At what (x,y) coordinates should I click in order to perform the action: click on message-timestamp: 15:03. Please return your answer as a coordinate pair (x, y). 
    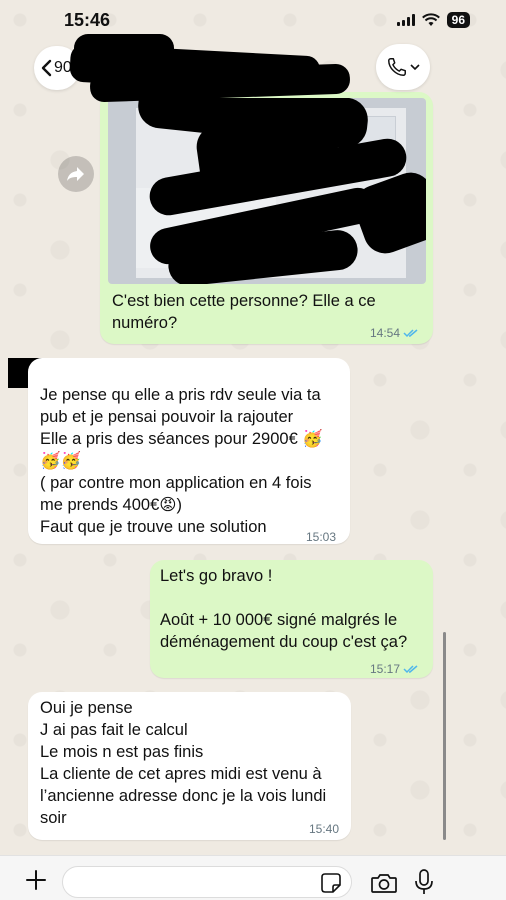
    Looking at the image, I should click on (321, 537).